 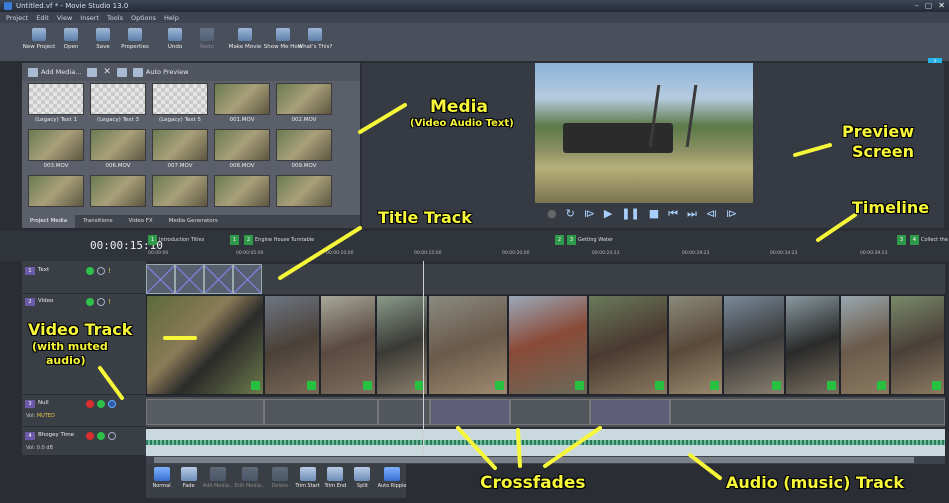 What do you see at coordinates (545, 279) in the screenshot?
I see `title-track` at bounding box center [545, 279].